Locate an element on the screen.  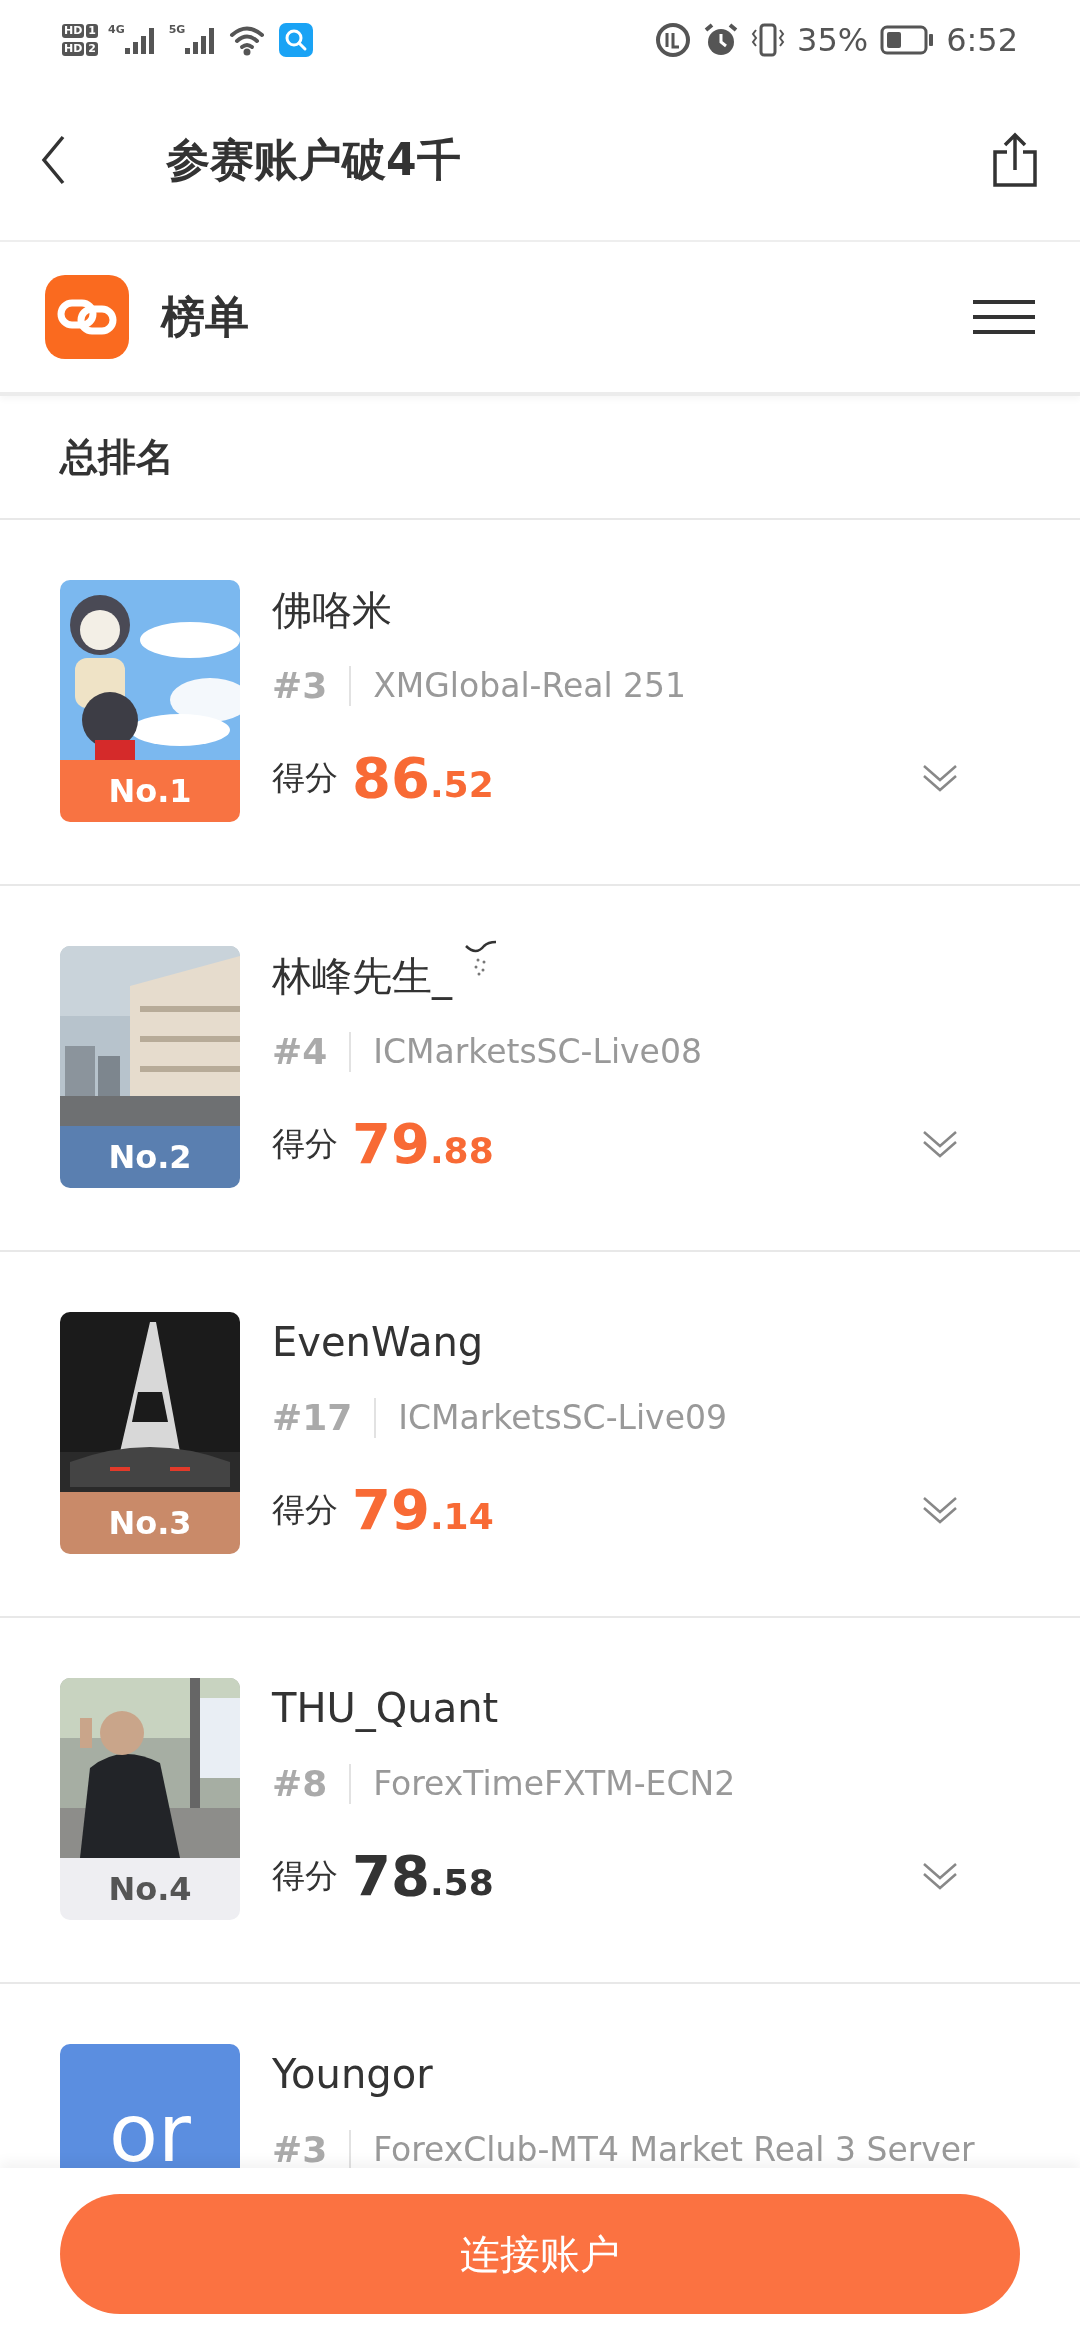
menu-button is located at coordinates (1004, 317).